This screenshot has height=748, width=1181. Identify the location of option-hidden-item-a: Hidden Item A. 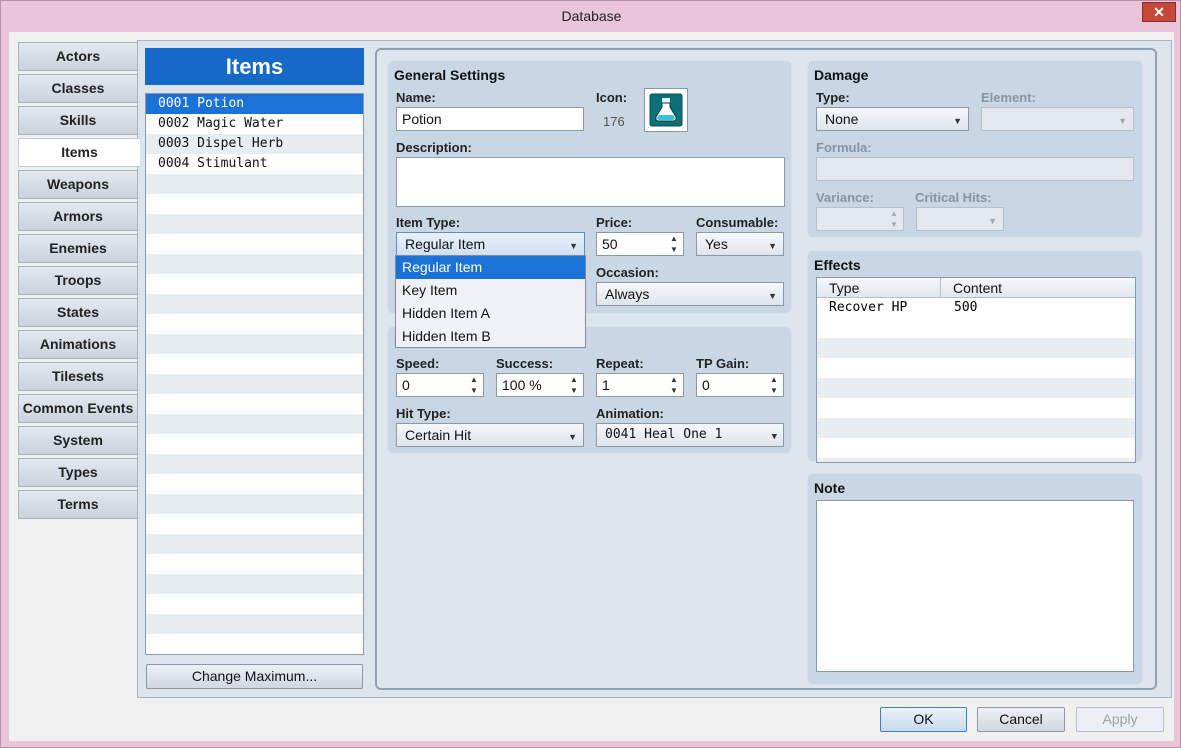
(490, 313).